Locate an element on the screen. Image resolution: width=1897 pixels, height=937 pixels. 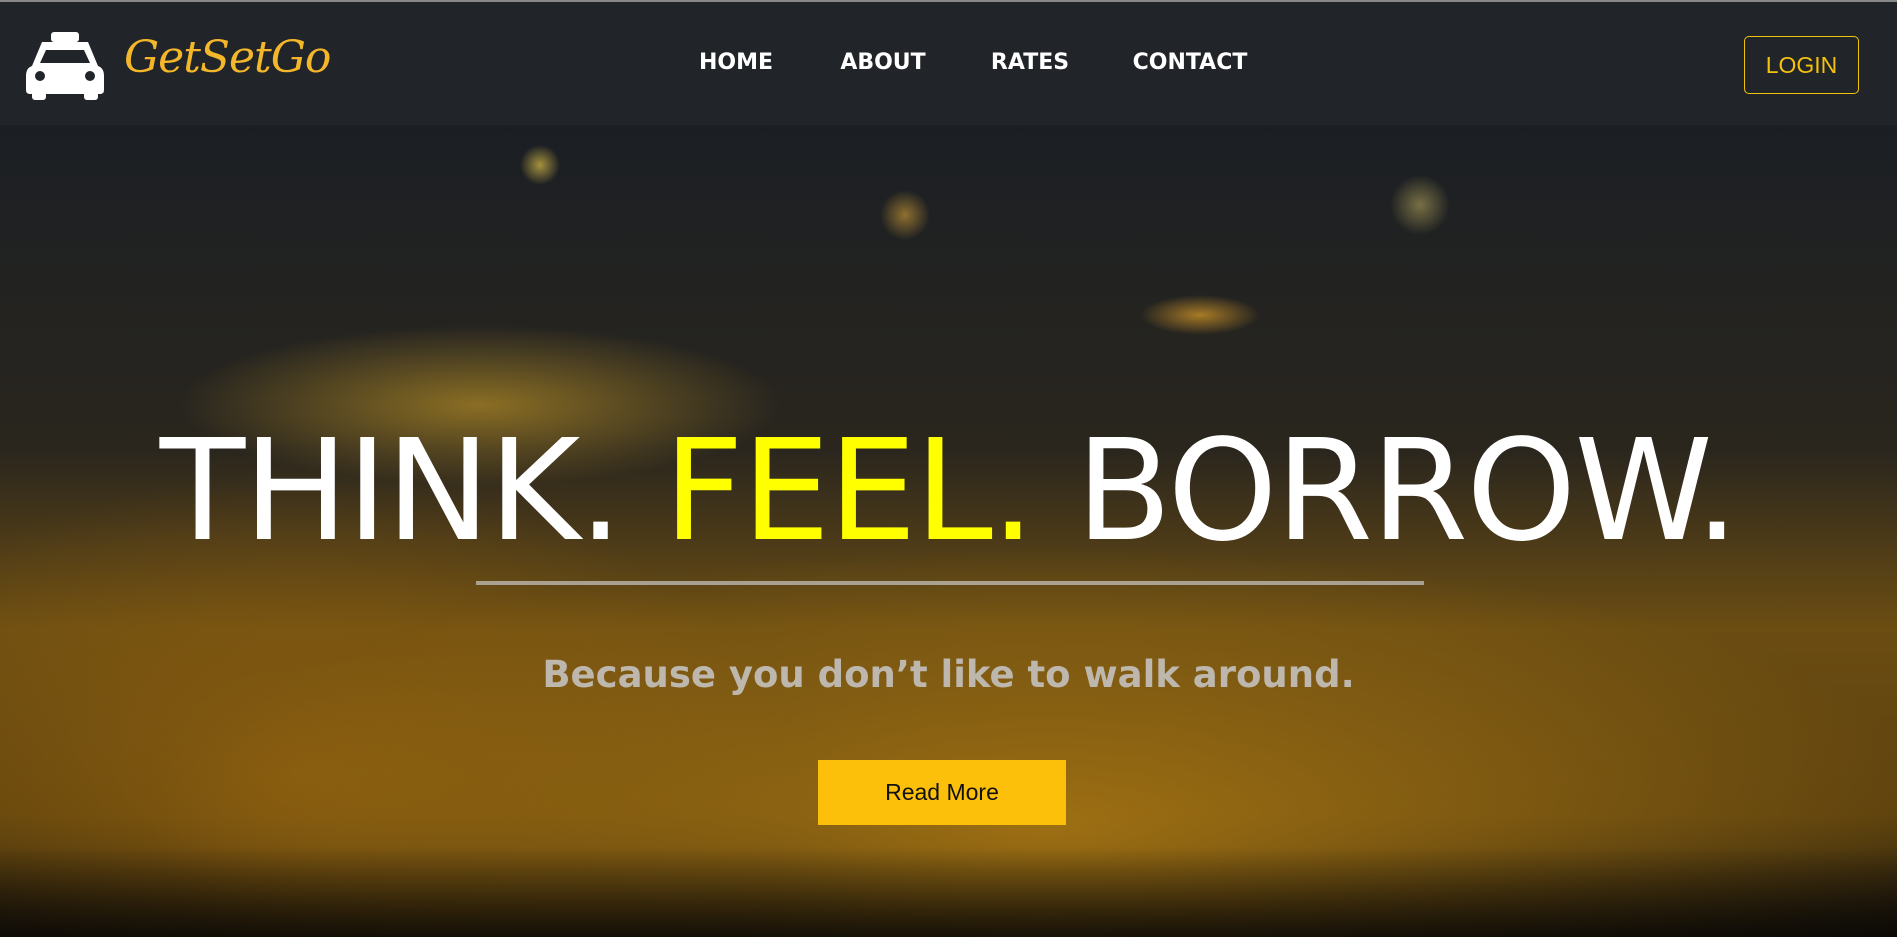
headline-borrow: BORROW. is located at coordinates (1407, 491).